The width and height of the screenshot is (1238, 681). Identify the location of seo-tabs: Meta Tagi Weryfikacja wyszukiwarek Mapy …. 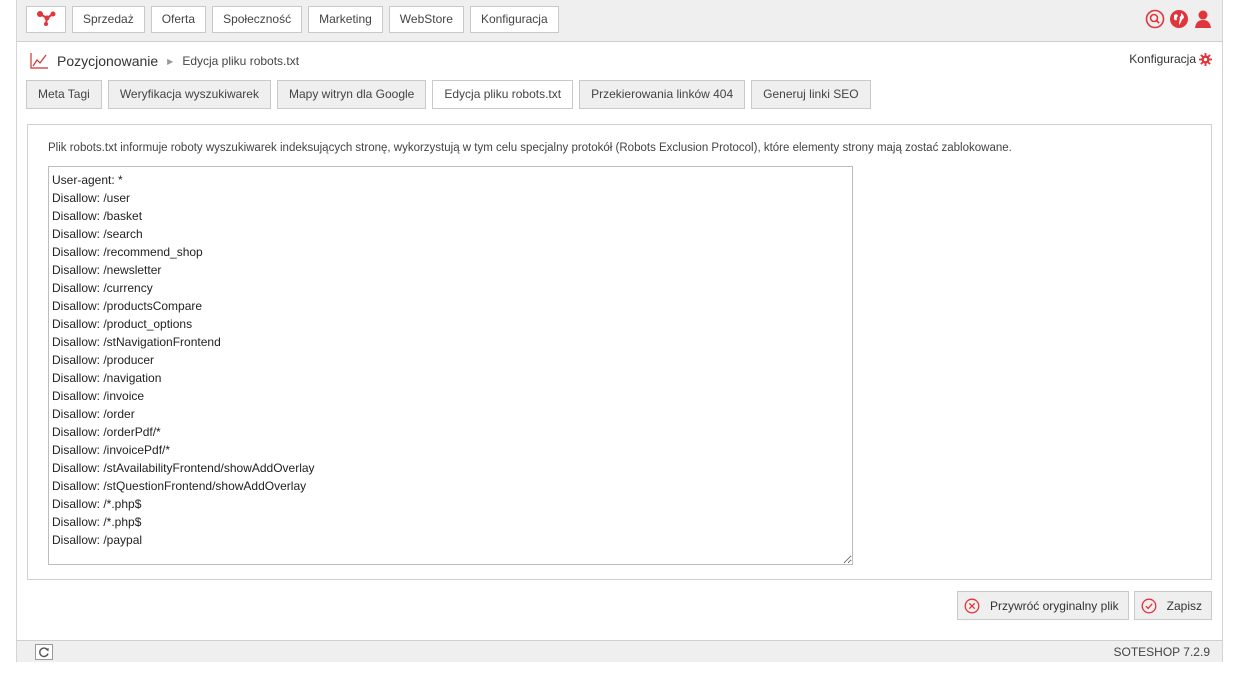
(448, 94).